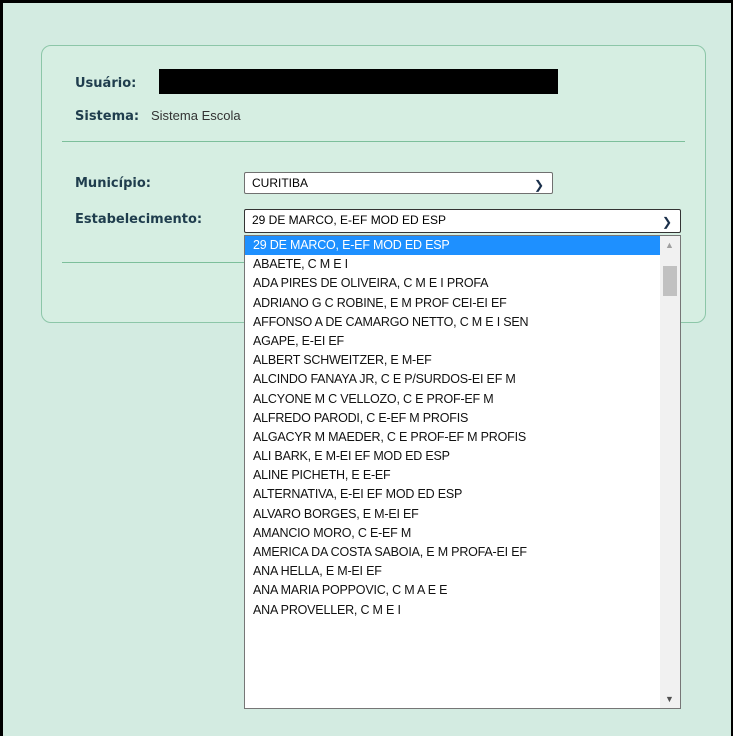 The height and width of the screenshot is (736, 733). I want to click on dropdown-option: ABAETE, C M E I, so click(462, 264).